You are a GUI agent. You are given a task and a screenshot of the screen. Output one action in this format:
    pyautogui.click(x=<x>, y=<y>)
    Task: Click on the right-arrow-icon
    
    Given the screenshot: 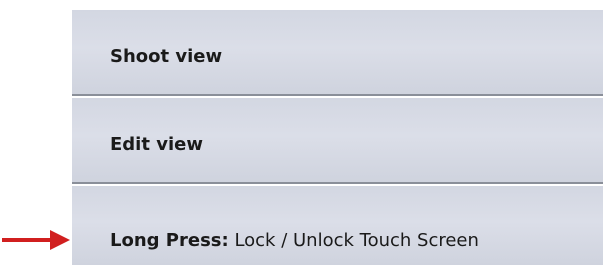 What is the action you would take?
    pyautogui.click(x=36, y=240)
    